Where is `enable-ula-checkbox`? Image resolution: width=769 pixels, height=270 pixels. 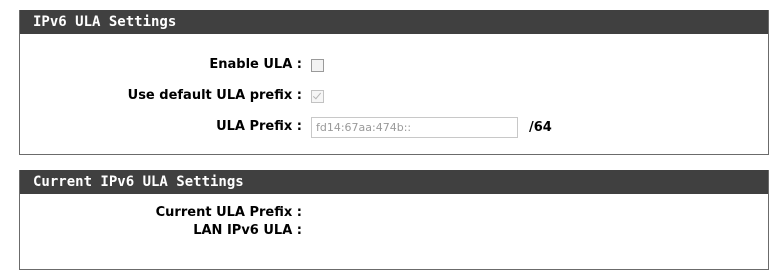
enable-ula-checkbox is located at coordinates (317, 65).